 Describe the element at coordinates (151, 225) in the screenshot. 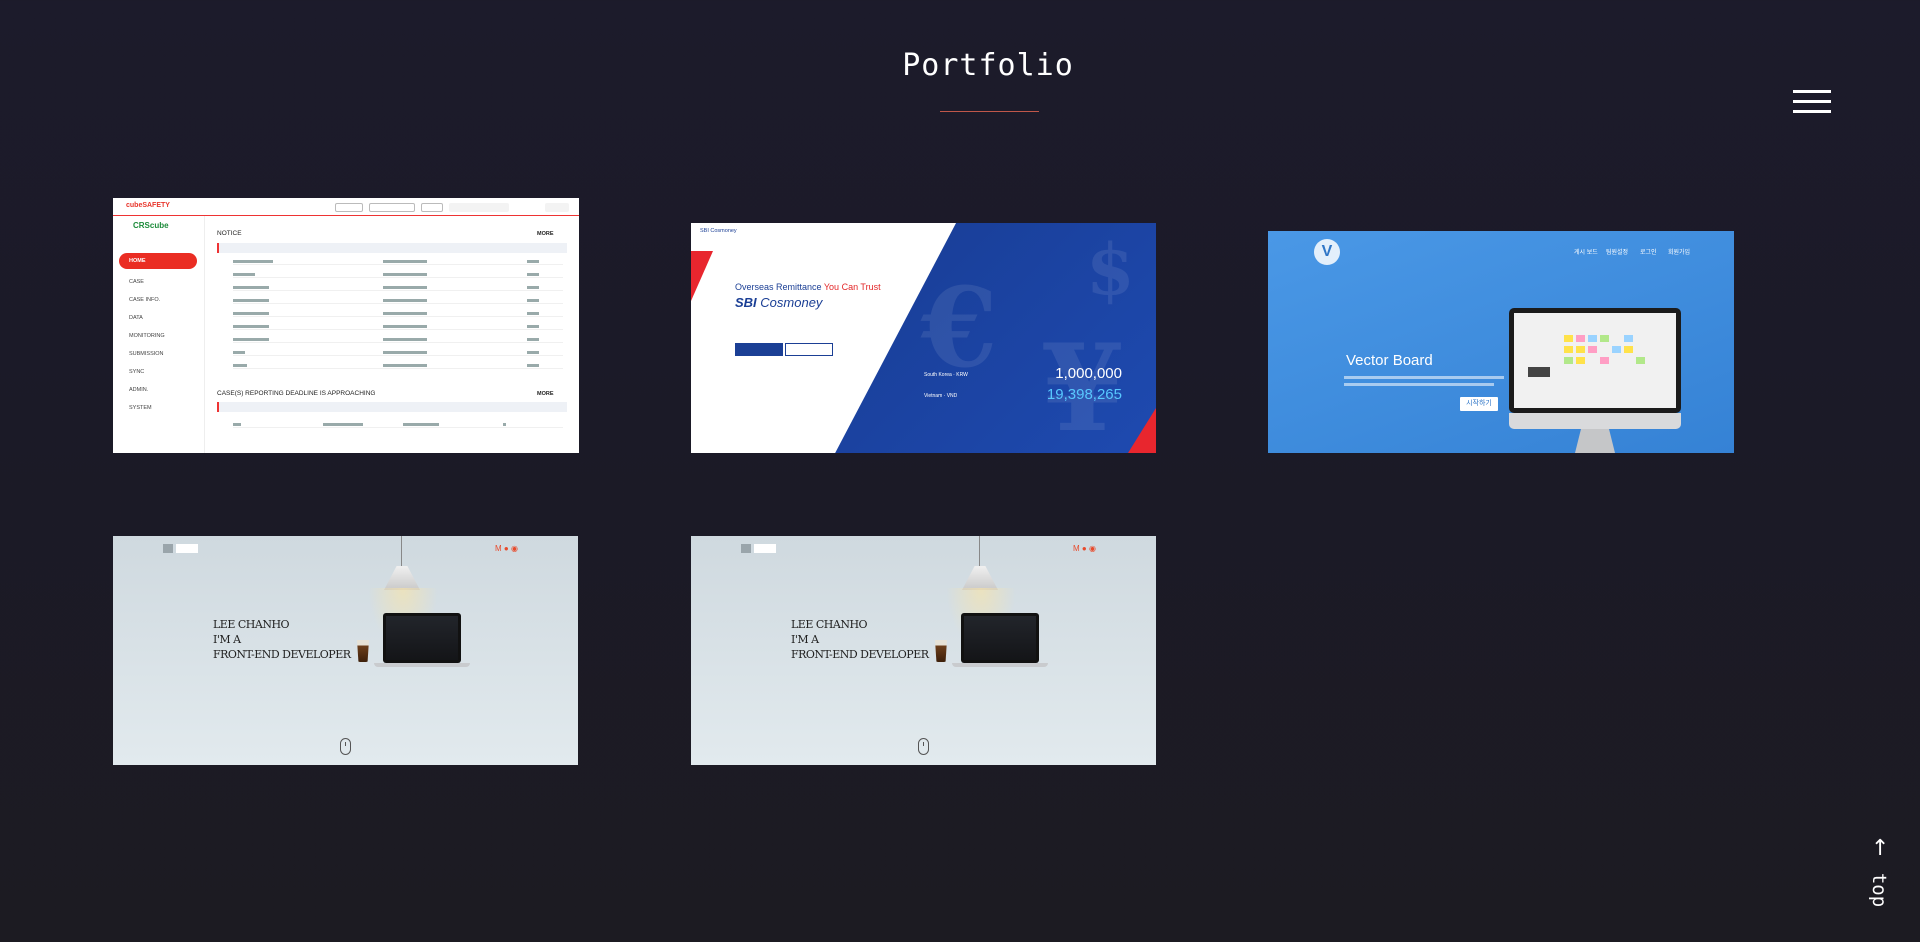

I see `crscube-logo: CRScube` at that location.